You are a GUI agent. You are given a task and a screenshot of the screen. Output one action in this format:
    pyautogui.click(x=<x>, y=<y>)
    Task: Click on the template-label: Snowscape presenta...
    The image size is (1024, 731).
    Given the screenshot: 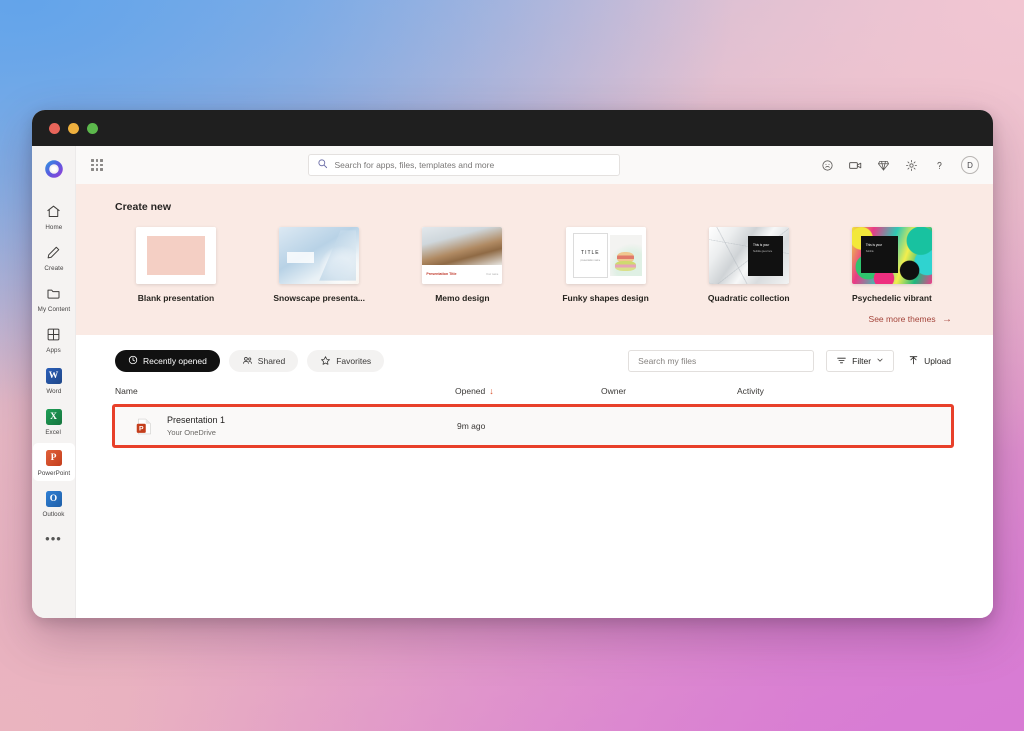 What is the action you would take?
    pyautogui.click(x=319, y=298)
    